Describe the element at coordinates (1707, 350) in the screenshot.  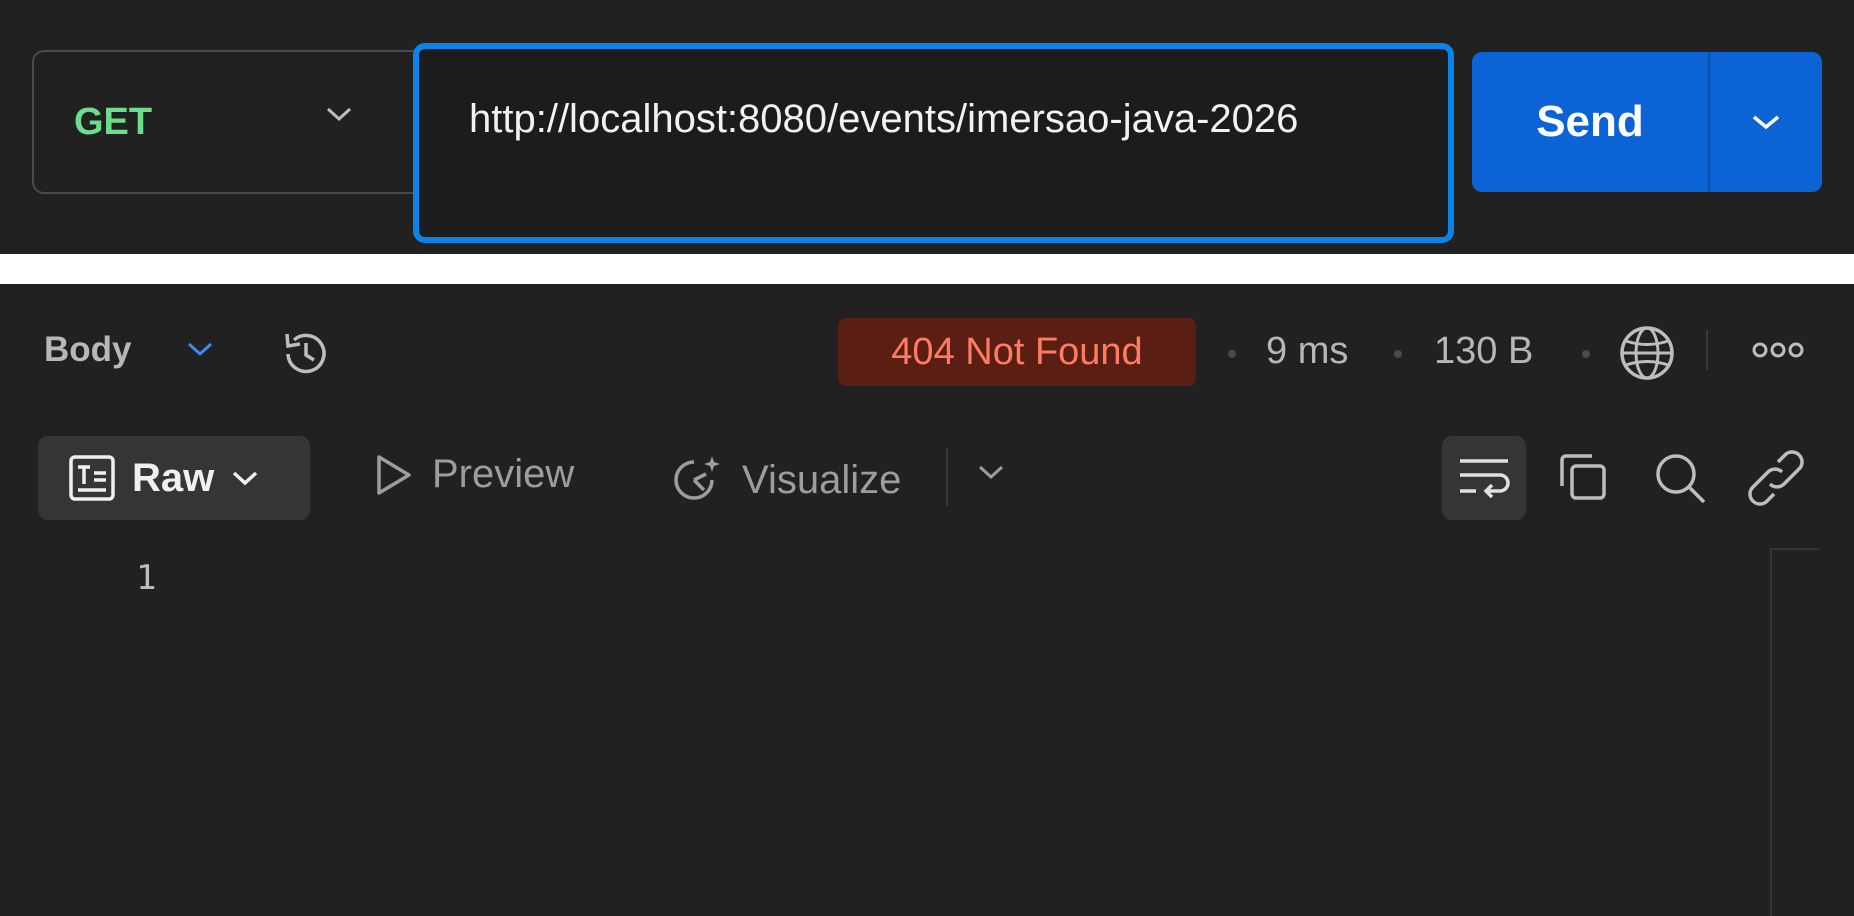
I see `header-divider` at that location.